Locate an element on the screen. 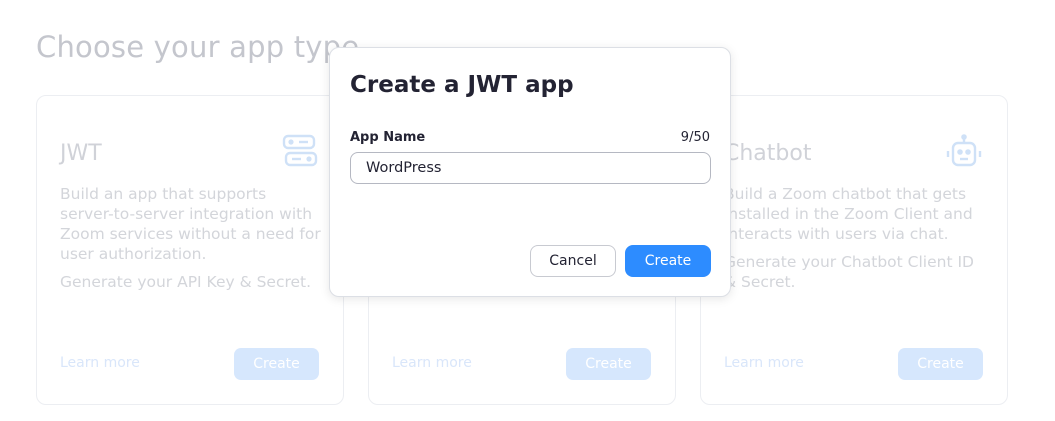  create-button: Create is located at coordinates (668, 261).